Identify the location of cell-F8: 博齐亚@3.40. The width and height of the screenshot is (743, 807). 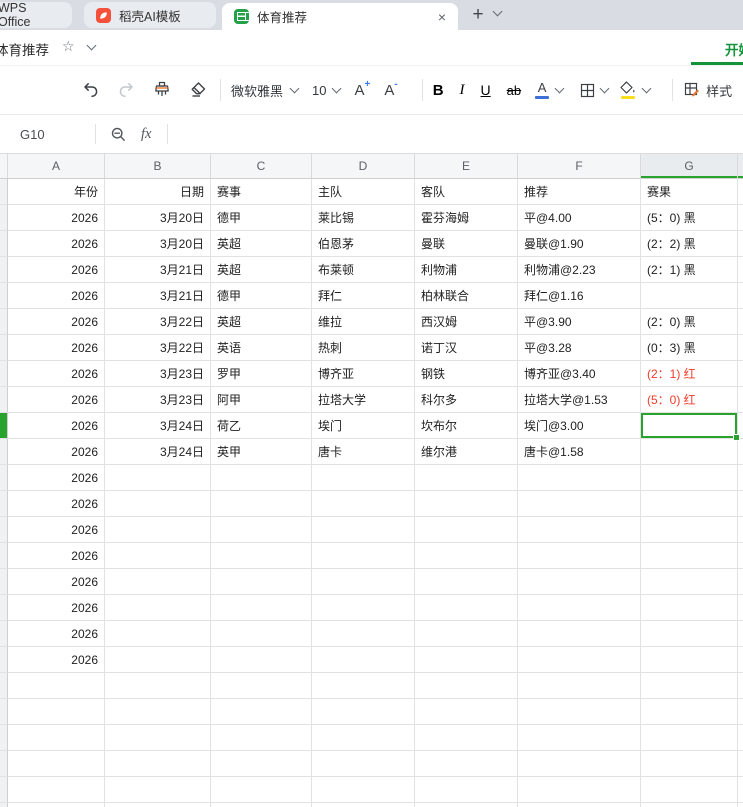
(579, 374).